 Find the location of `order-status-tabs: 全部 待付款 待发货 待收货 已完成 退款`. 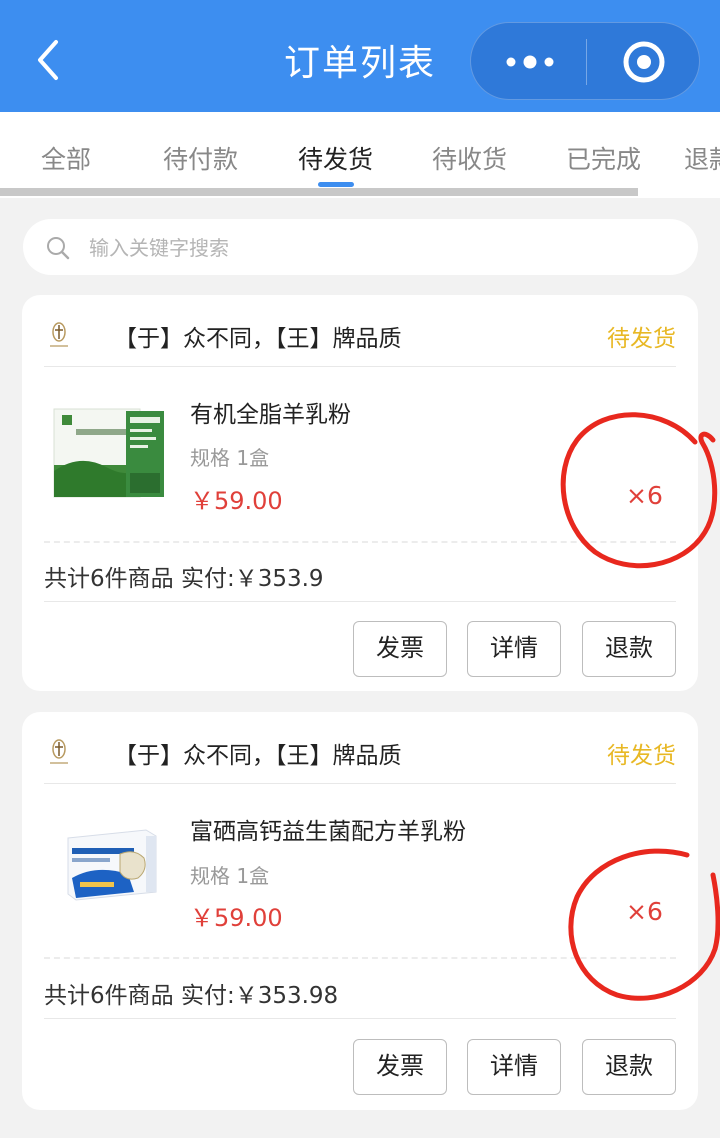

order-status-tabs: 全部 待付款 待发货 待收货 已完成 退款 is located at coordinates (360, 155).